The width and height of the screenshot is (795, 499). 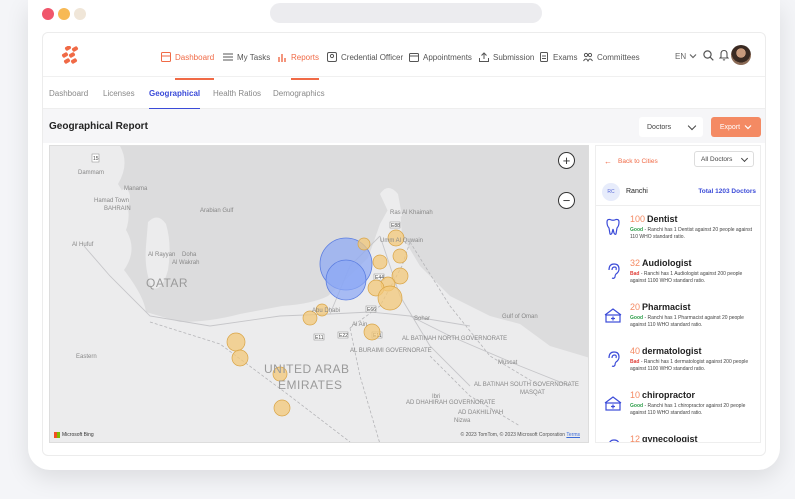 What do you see at coordinates (228, 57) in the screenshot?
I see `tasks-icon` at bounding box center [228, 57].